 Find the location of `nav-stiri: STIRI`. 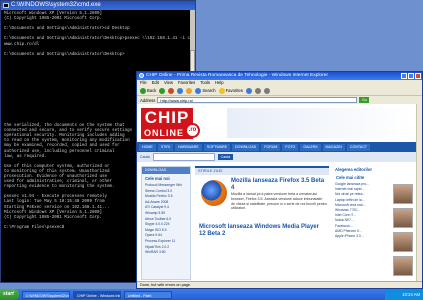

nav-stiri: STIRI is located at coordinates (165, 147).